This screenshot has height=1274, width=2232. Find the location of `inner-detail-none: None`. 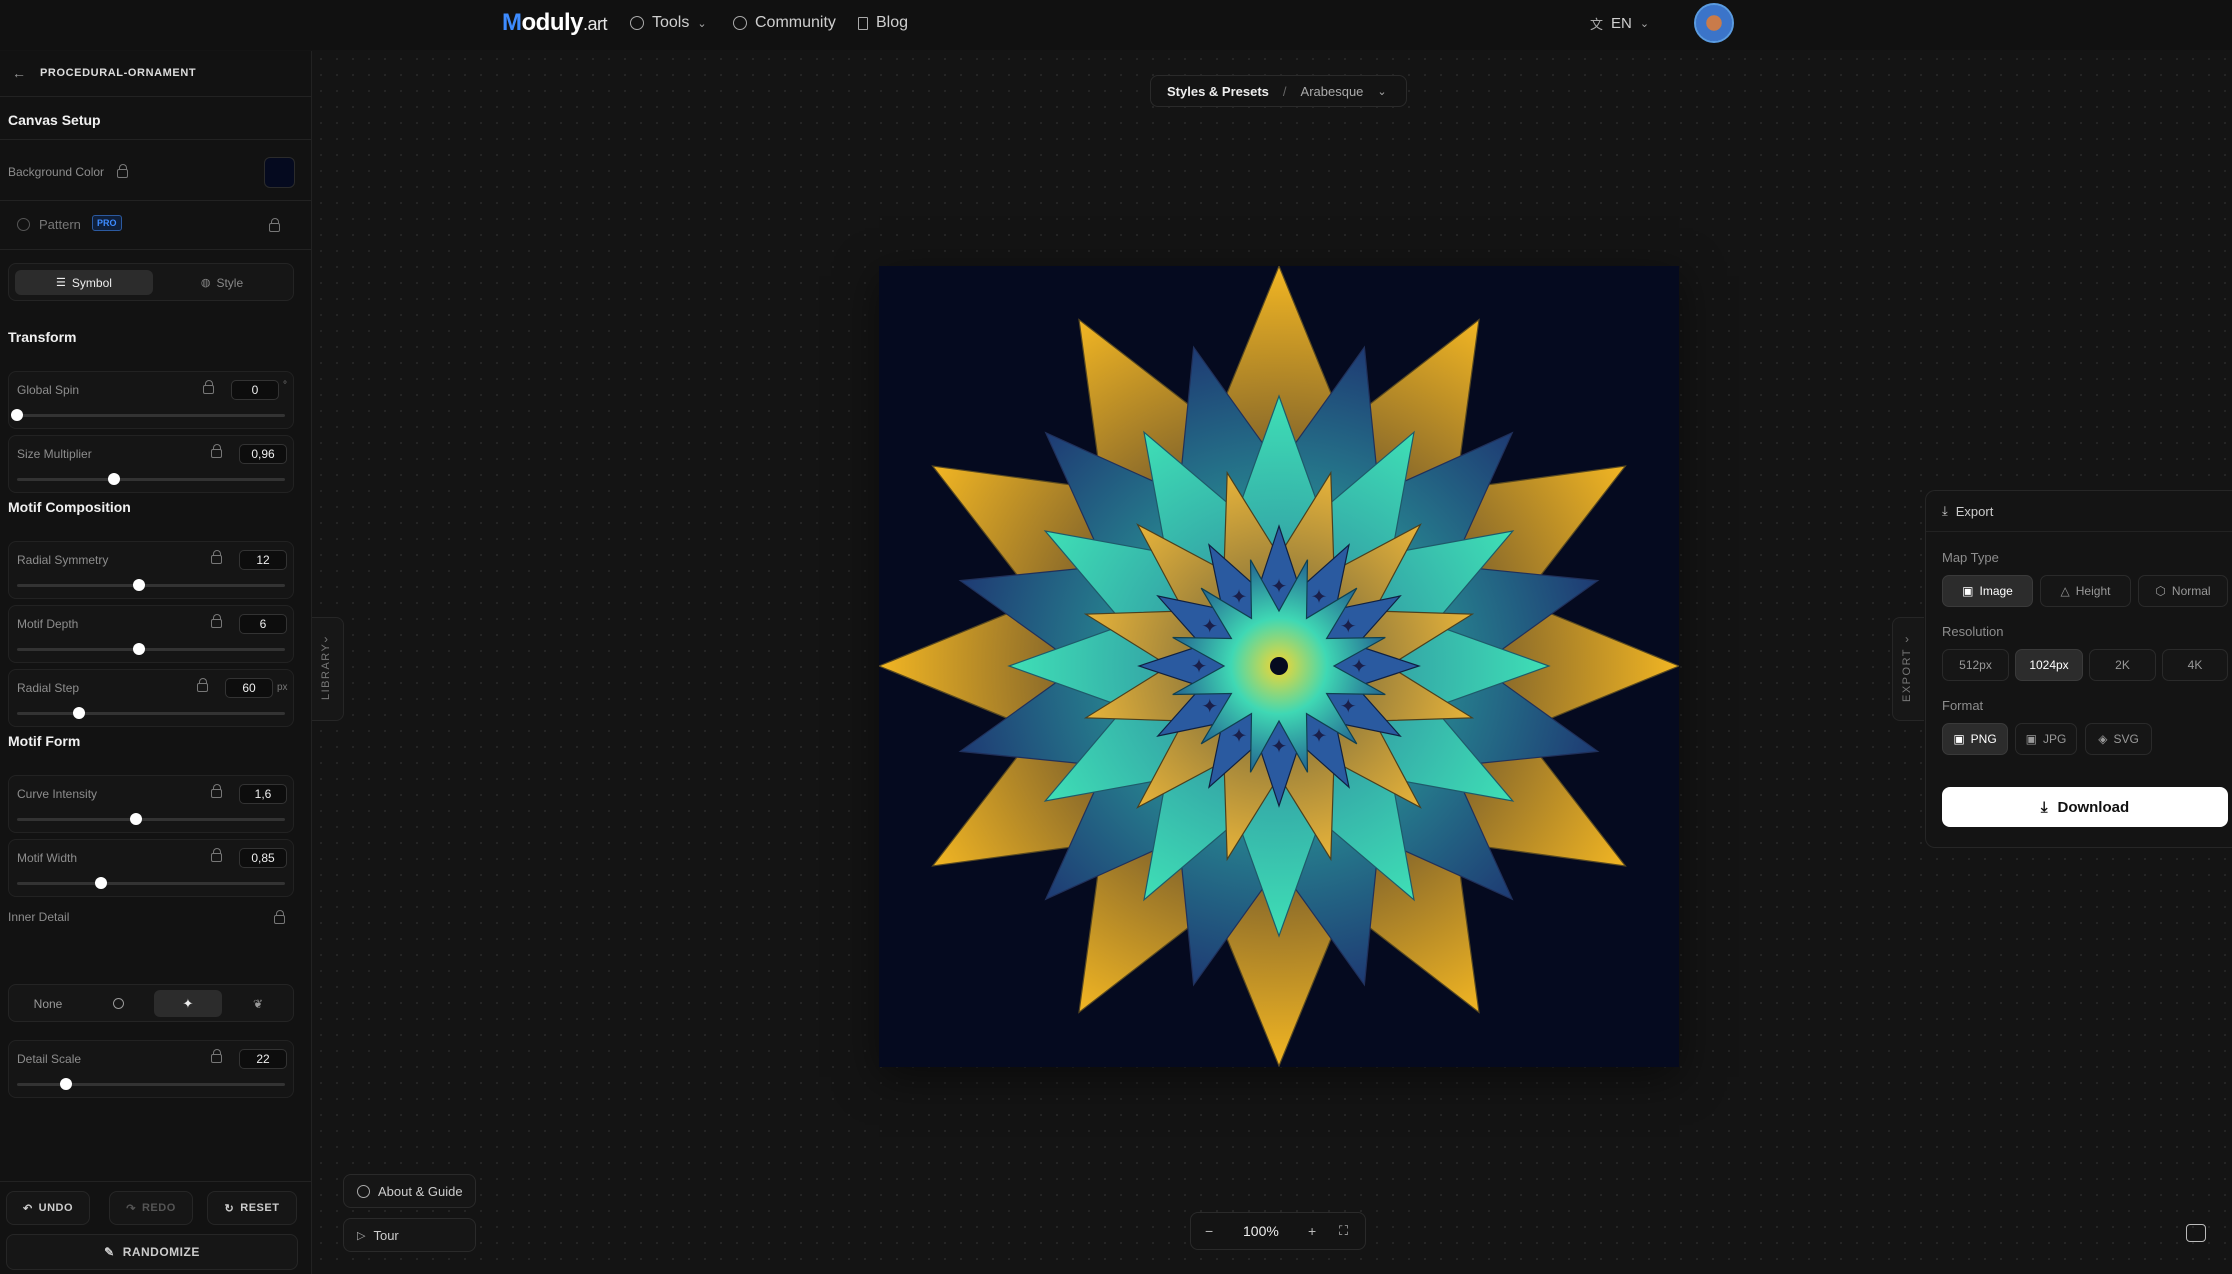

inner-detail-none: None is located at coordinates (48, 1003).